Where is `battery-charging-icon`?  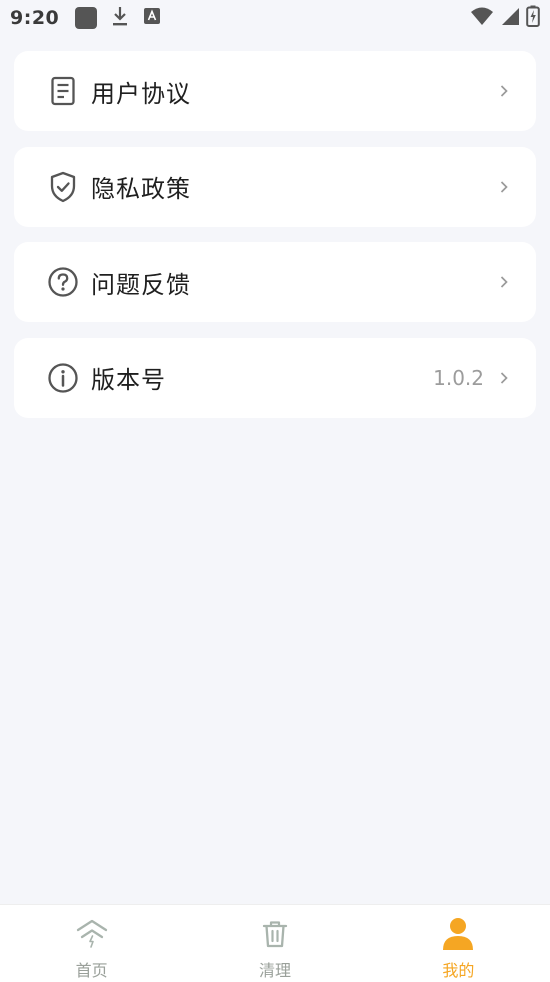
battery-charging-icon is located at coordinates (533, 18).